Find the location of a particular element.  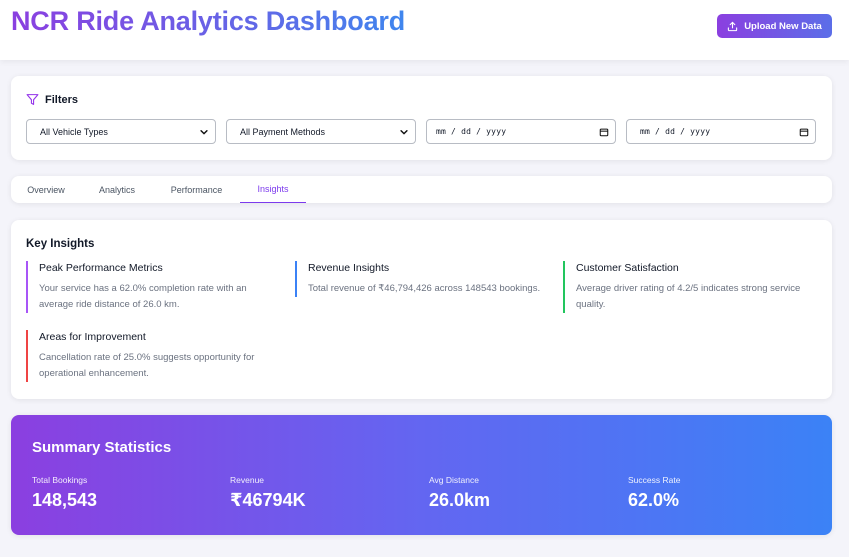

filters-heading: Filters is located at coordinates (52, 99).